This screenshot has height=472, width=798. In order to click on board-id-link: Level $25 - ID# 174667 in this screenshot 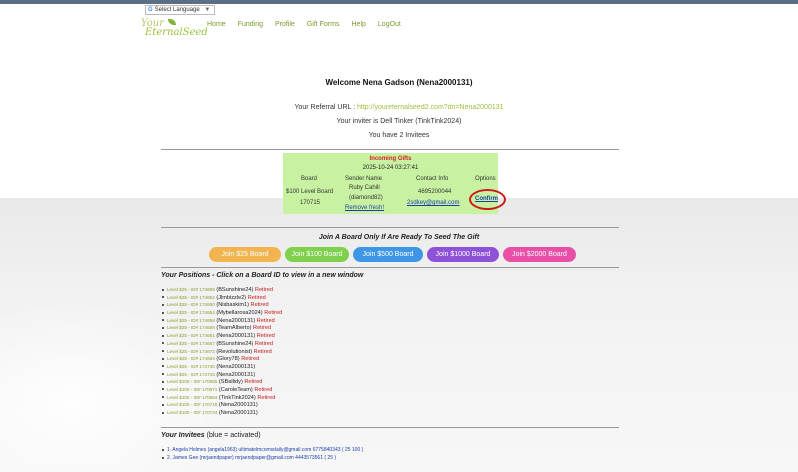, I will do `click(191, 343)`.